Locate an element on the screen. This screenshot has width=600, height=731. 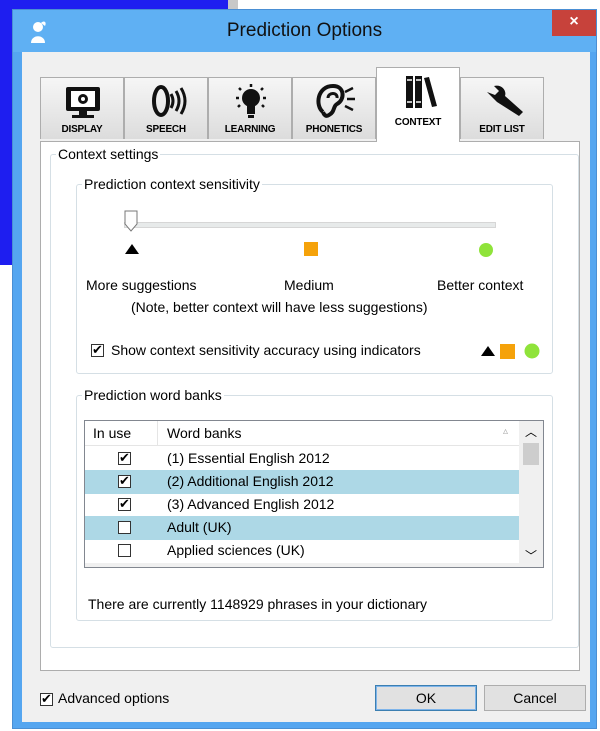
list-item: ✔ (3) Advanced English 2012 is located at coordinates (302, 505).